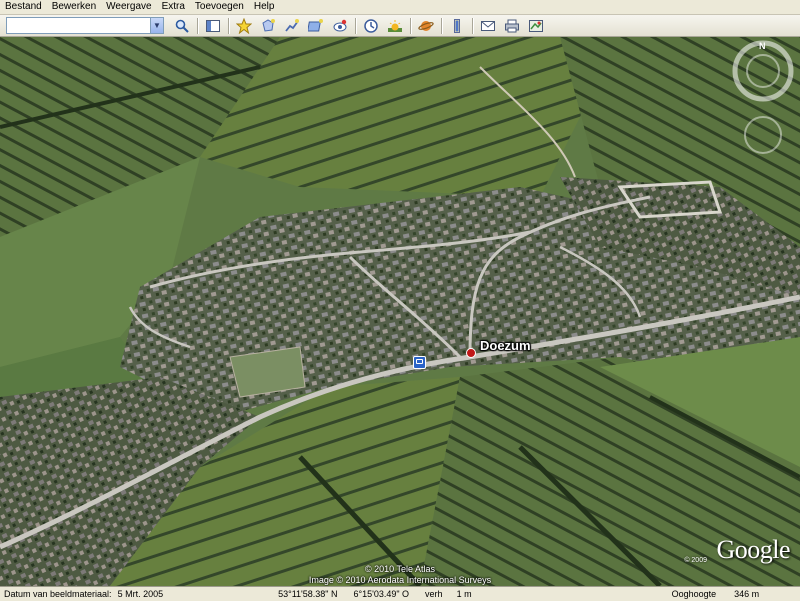 This screenshot has width=800, height=601. I want to click on record-tour-icon, so click(340, 25).